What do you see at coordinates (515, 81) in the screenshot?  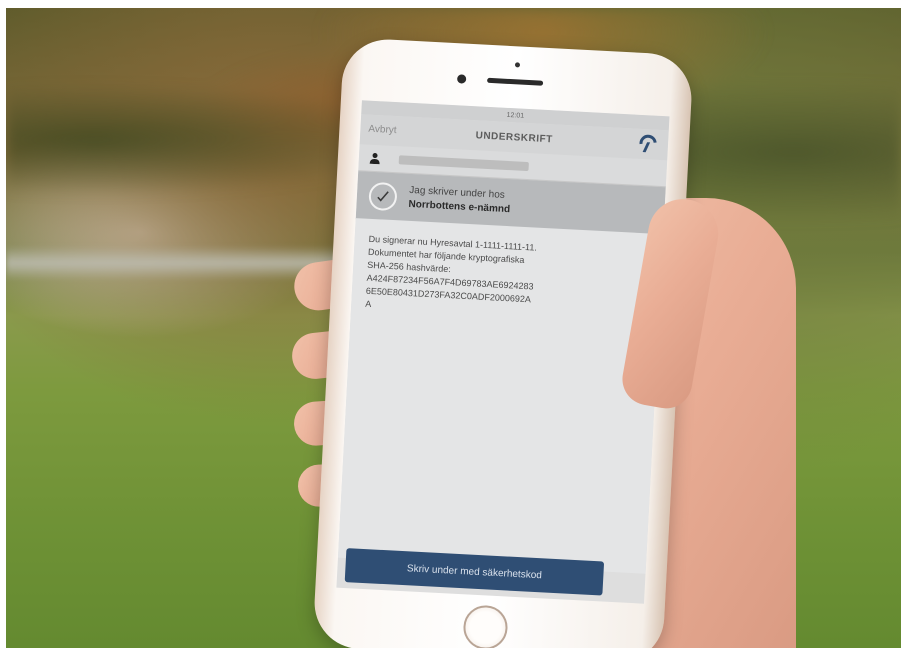 I see `earpiece-speaker` at bounding box center [515, 81].